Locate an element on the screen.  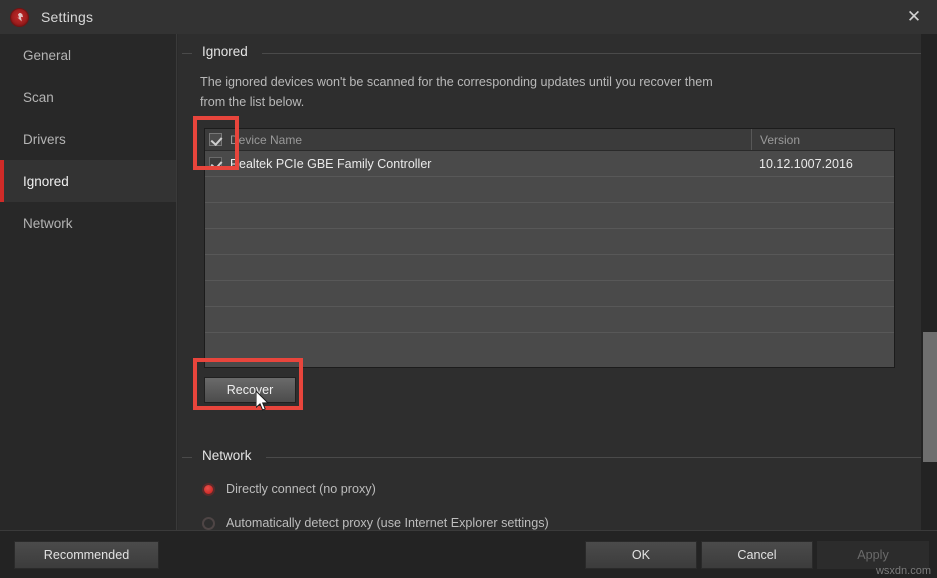
close-icon: ✕ is located at coordinates (914, 17).